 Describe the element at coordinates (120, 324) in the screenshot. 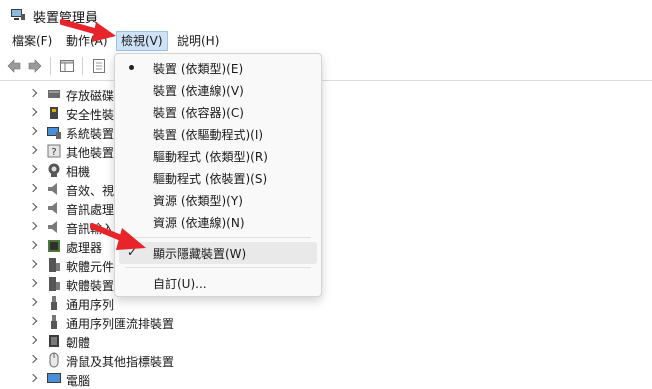

I see `tree-node-label: 通用序列匯流排裝置` at that location.